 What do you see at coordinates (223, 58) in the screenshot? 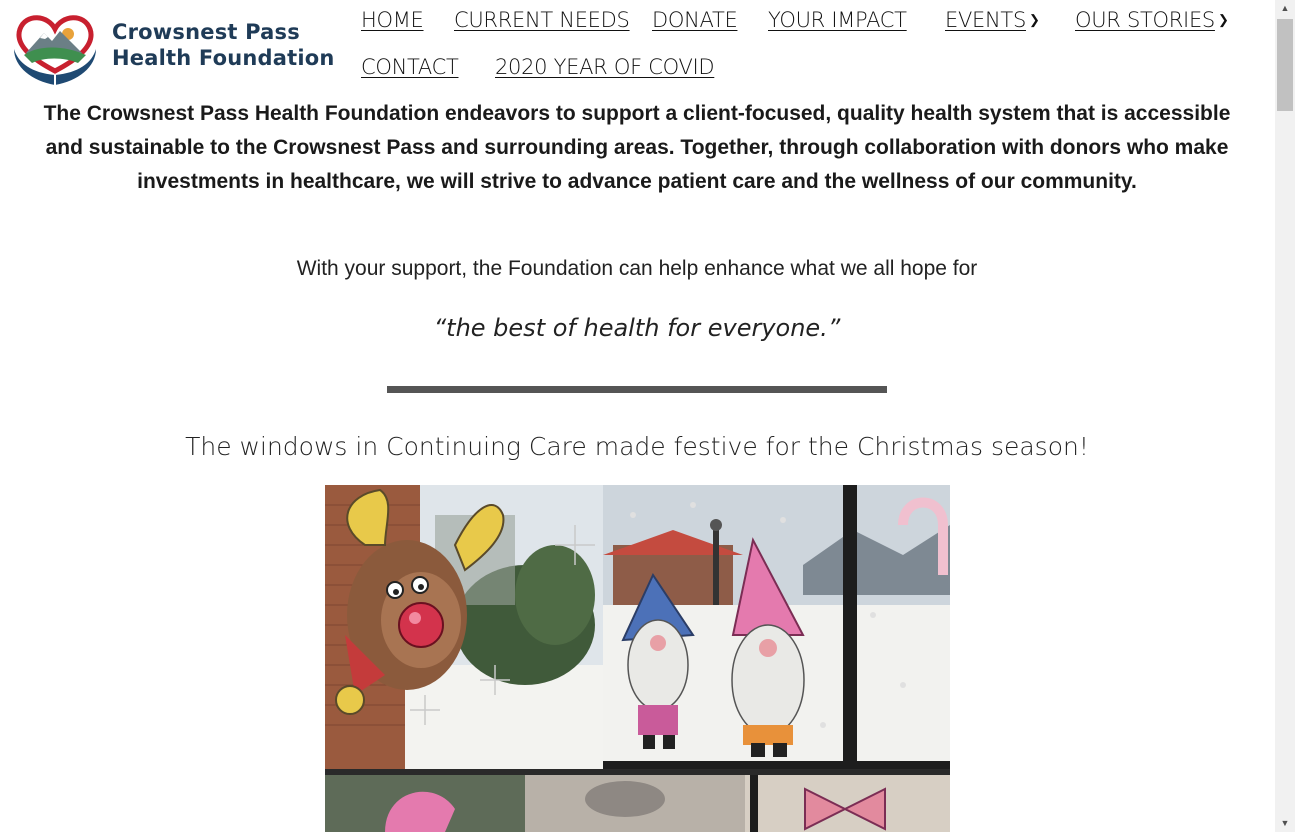
I see `logo-line-2: Health Foundation` at bounding box center [223, 58].